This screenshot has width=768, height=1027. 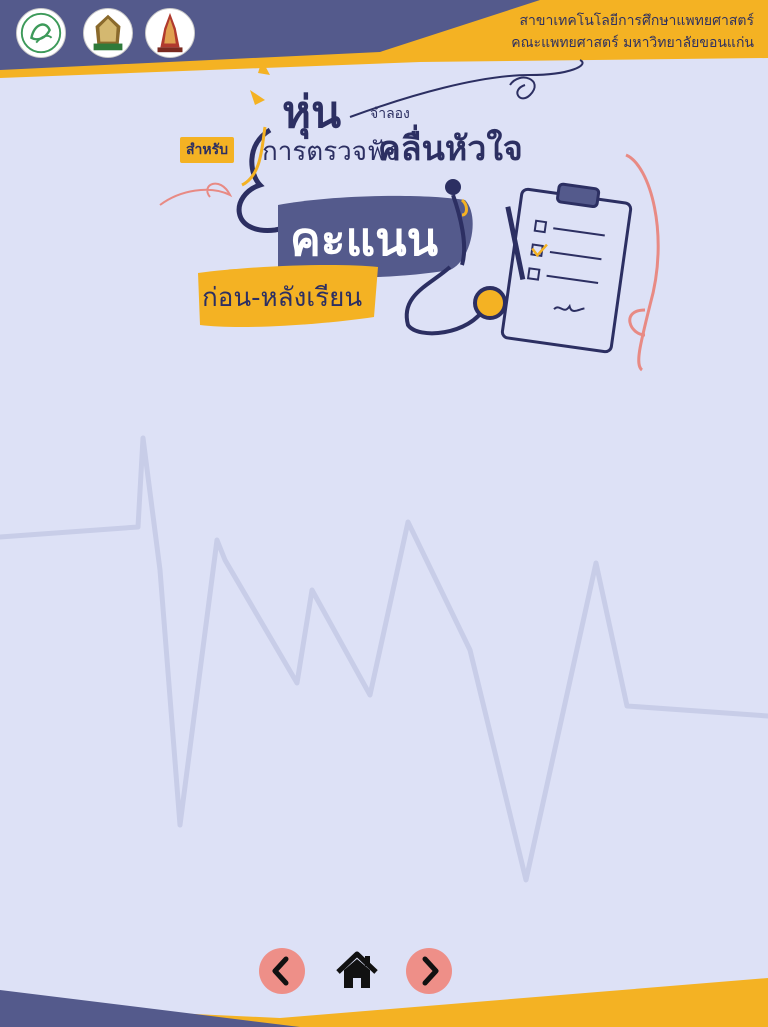 I want to click on pre-post-label: ก่อน-หลังเรียน, so click(x=282, y=298).